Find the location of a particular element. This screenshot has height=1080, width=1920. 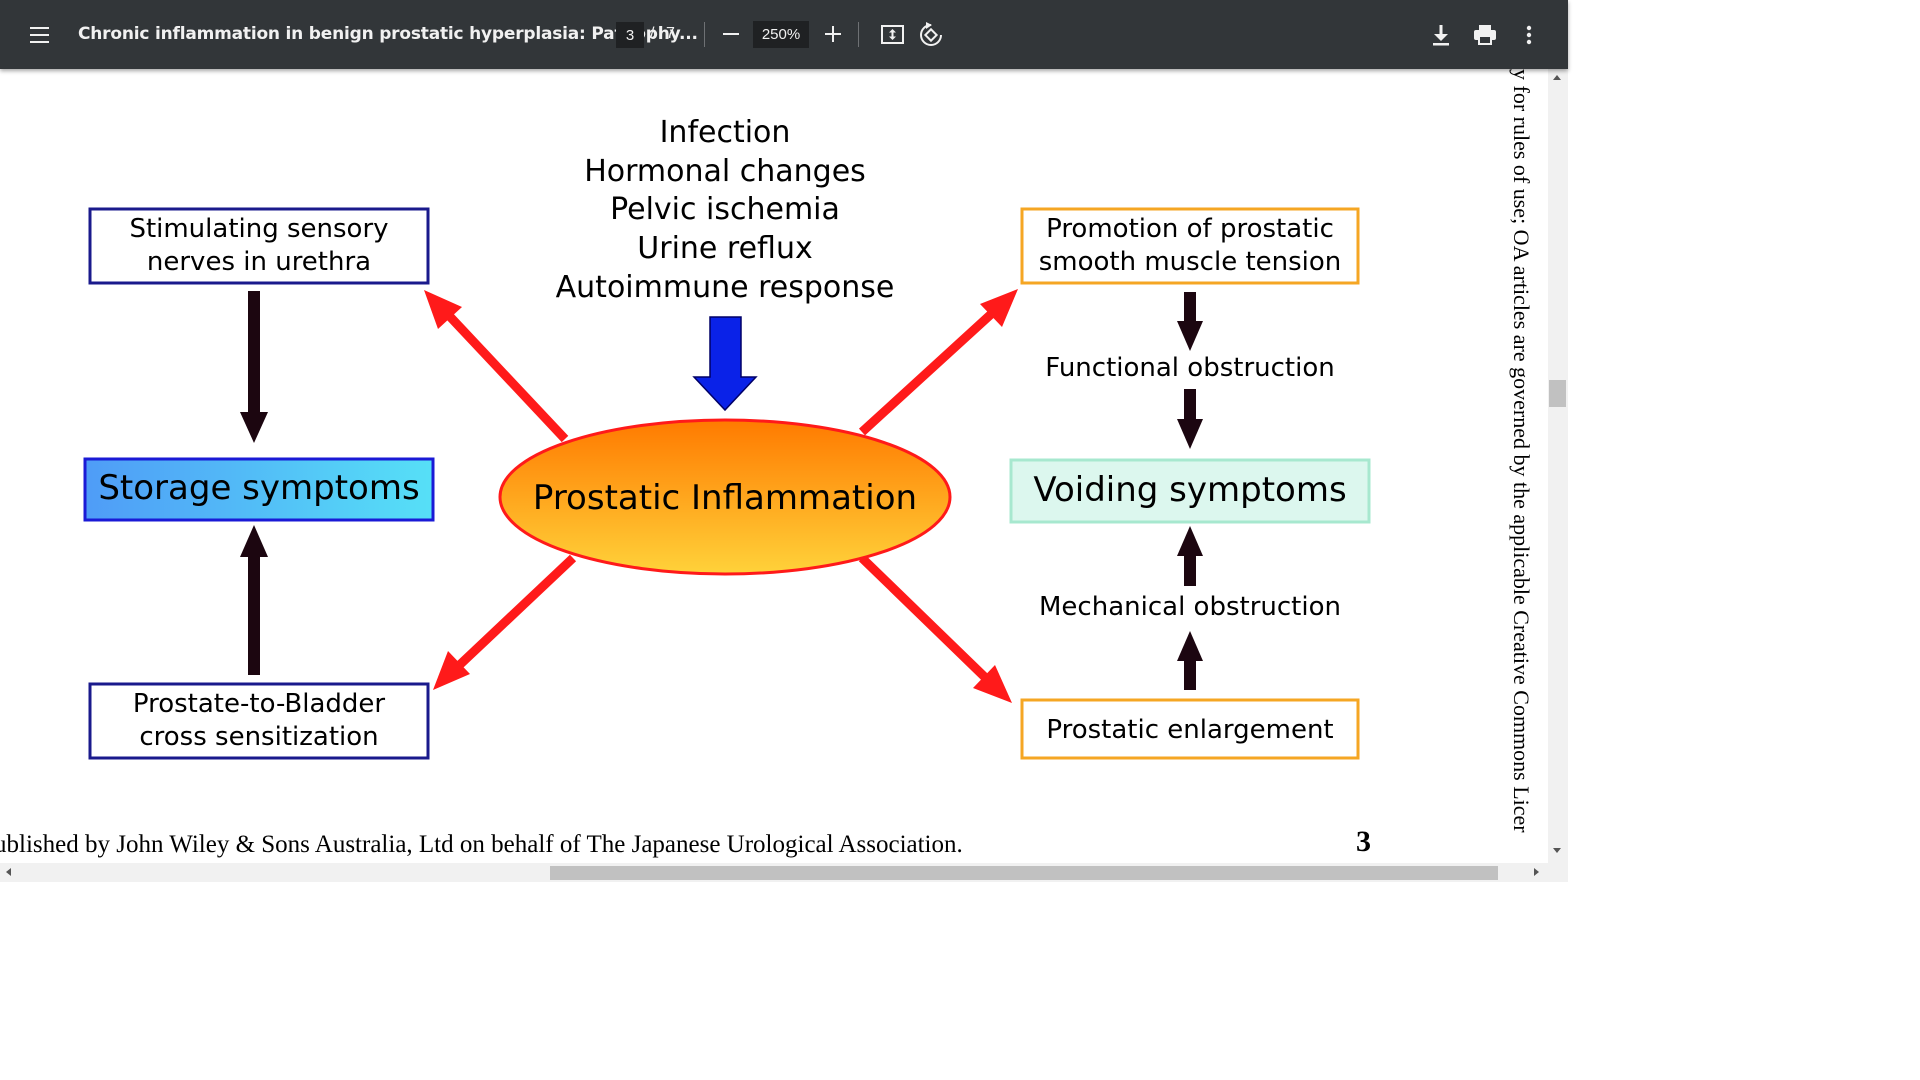

page-number-label: 3 is located at coordinates (1363, 841).